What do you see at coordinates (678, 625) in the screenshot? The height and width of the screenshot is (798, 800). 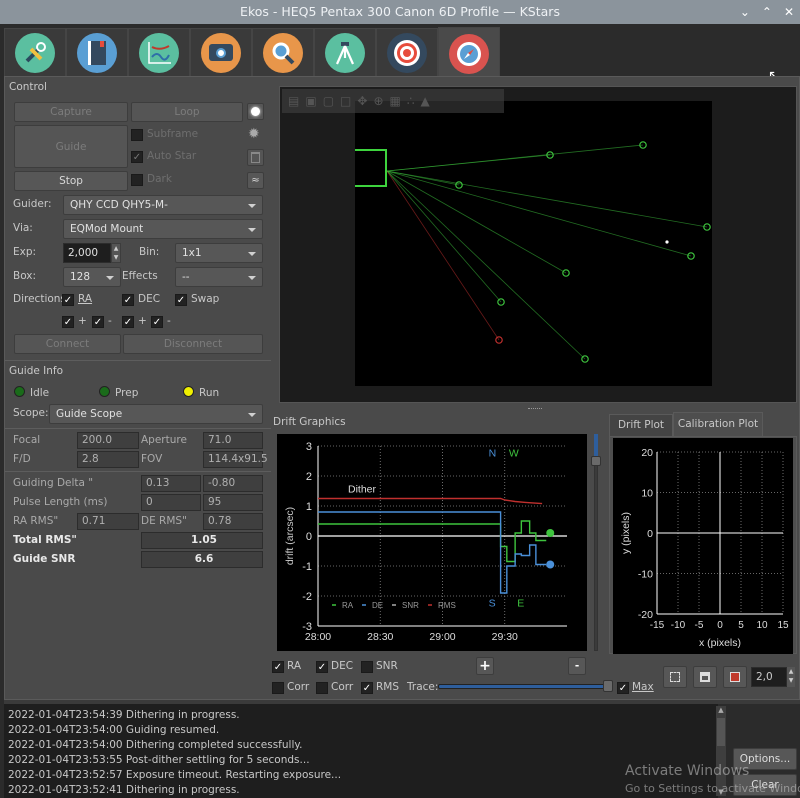 I see `x-tick-label: -10` at bounding box center [678, 625].